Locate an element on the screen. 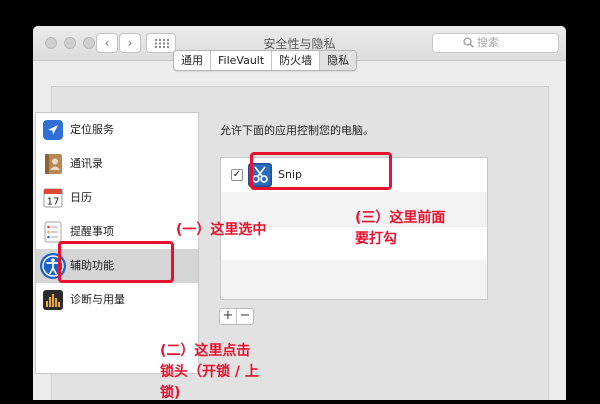  highlight-box-snip is located at coordinates (321, 171).